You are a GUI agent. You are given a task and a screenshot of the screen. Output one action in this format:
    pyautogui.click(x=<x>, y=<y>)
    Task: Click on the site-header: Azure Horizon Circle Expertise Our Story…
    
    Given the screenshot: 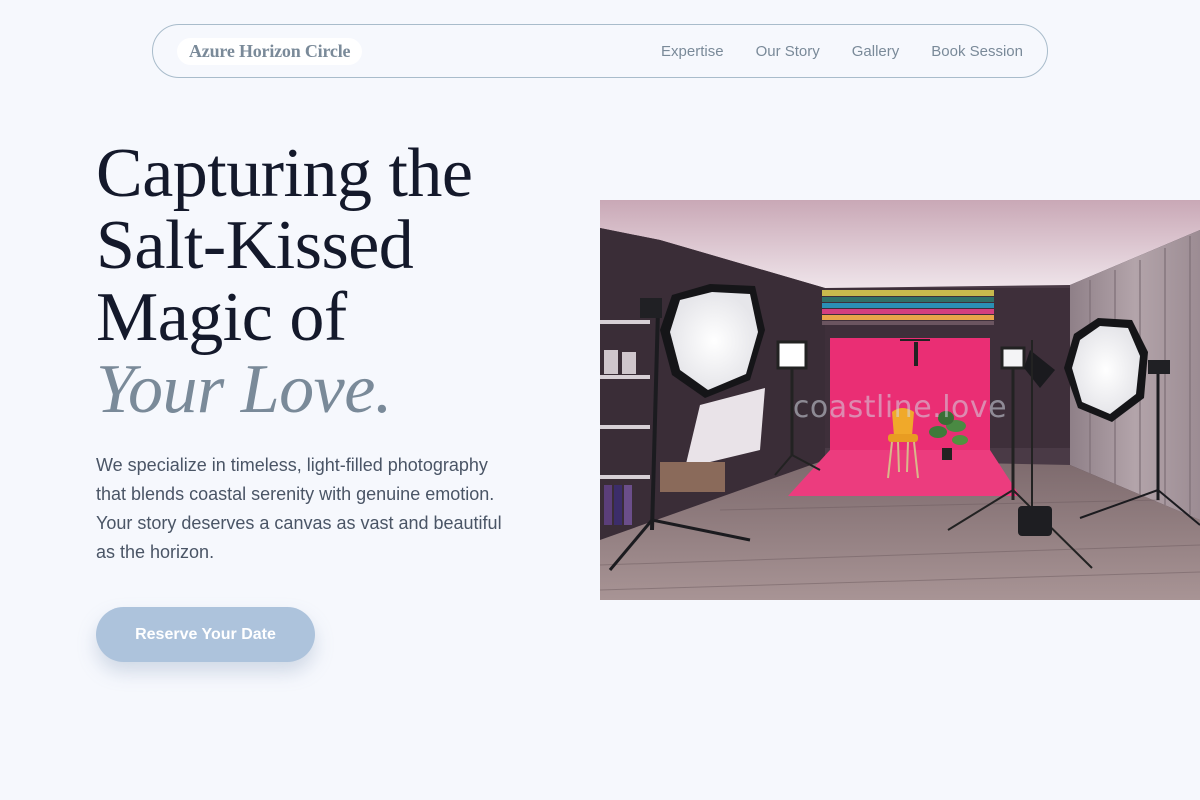 What is the action you would take?
    pyautogui.click(x=600, y=51)
    